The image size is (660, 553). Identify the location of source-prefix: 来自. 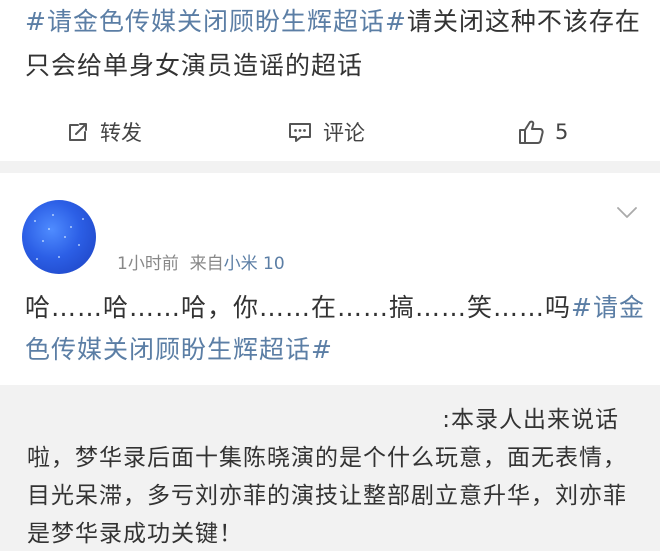
(206, 264).